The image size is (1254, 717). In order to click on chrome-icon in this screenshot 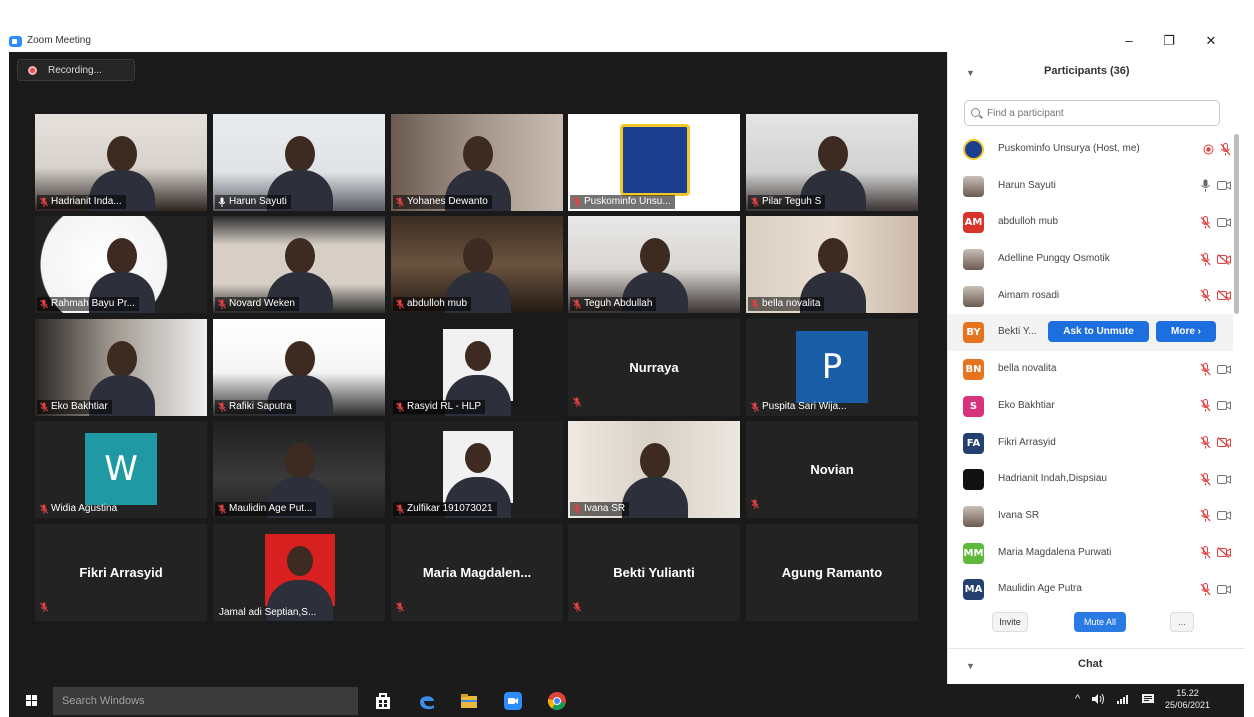, I will do `click(557, 701)`.